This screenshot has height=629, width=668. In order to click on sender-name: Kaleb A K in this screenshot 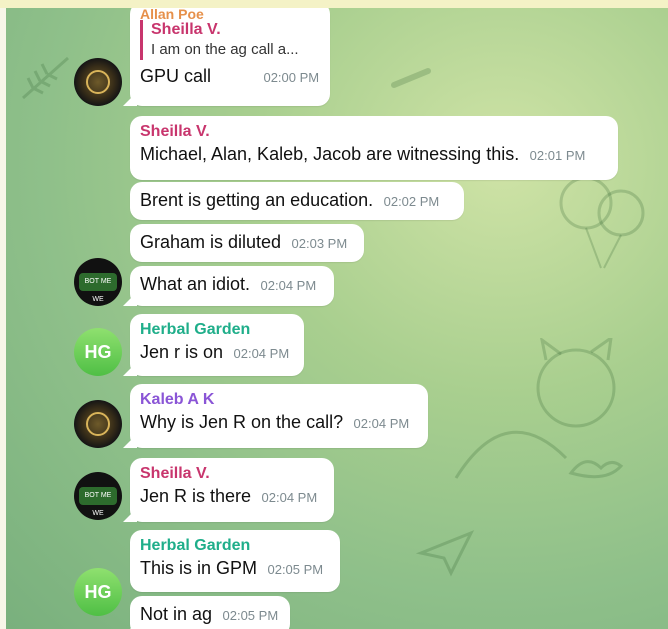, I will do `click(177, 399)`.